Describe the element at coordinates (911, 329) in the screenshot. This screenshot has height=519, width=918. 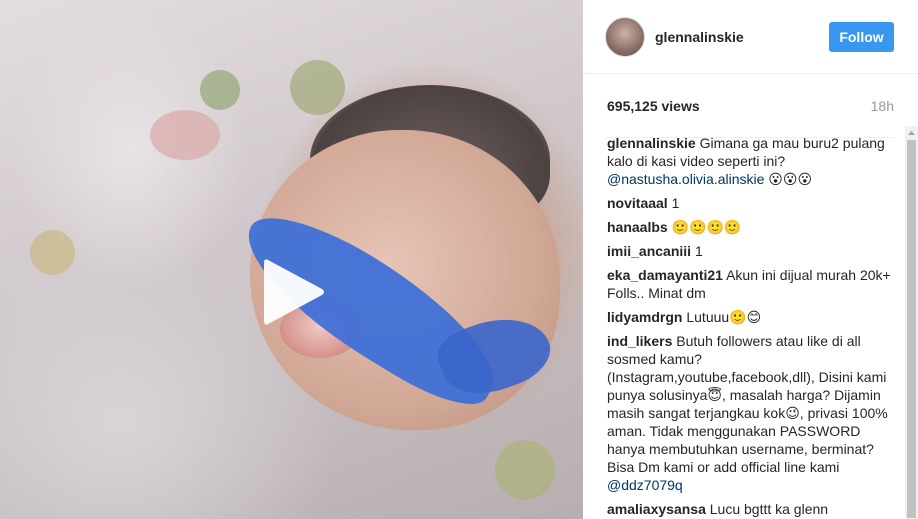
I see `scroll-thumb` at that location.